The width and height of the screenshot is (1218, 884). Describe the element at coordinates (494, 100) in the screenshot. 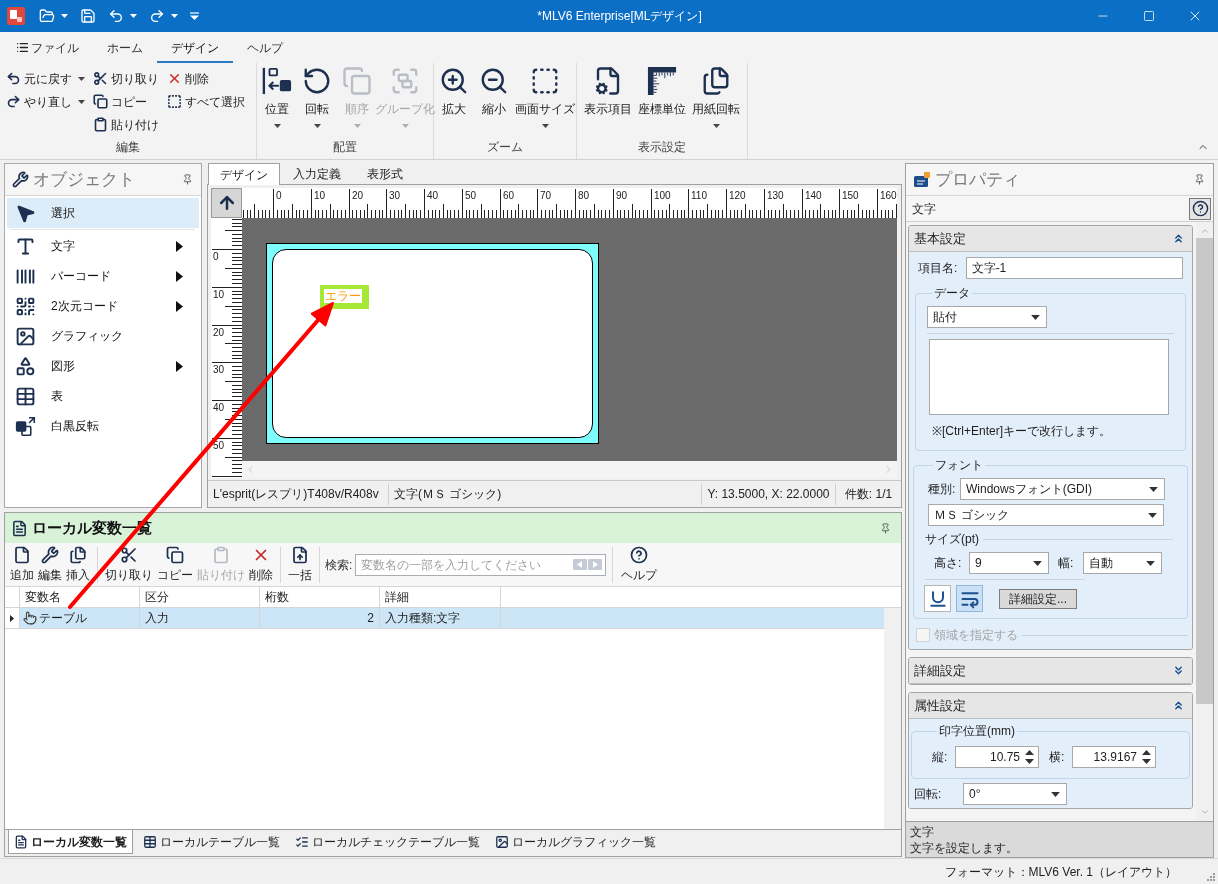

I see `ribbon-button: 縮小` at that location.